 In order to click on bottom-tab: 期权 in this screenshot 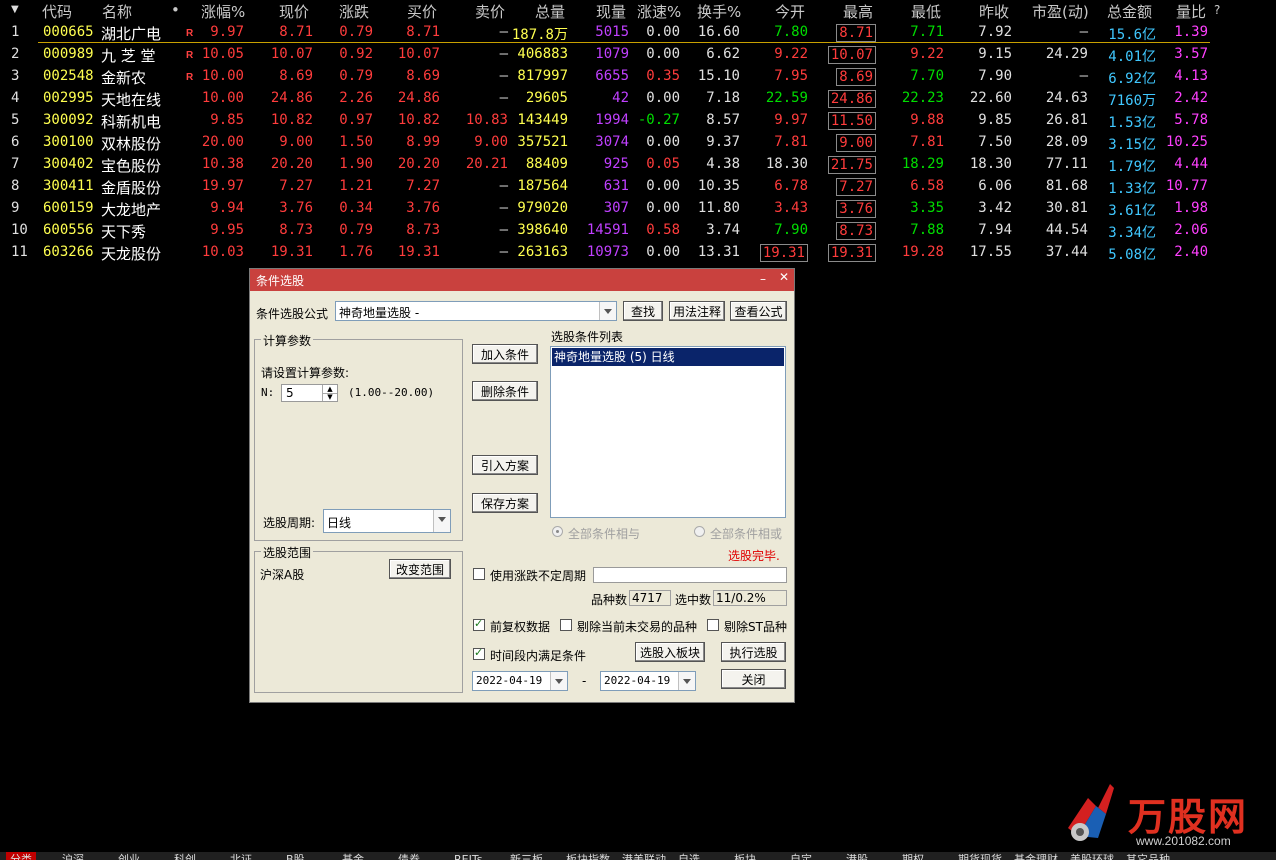, I will do `click(913, 856)`.